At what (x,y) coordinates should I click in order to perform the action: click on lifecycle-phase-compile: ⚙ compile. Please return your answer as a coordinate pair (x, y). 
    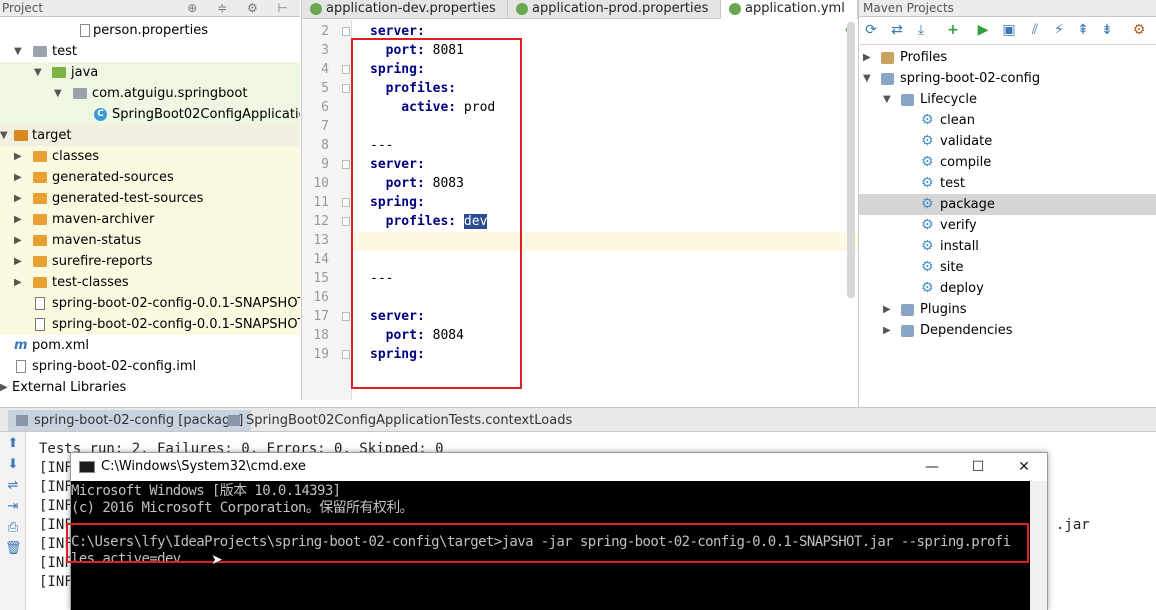
    Looking at the image, I should click on (1007, 162).